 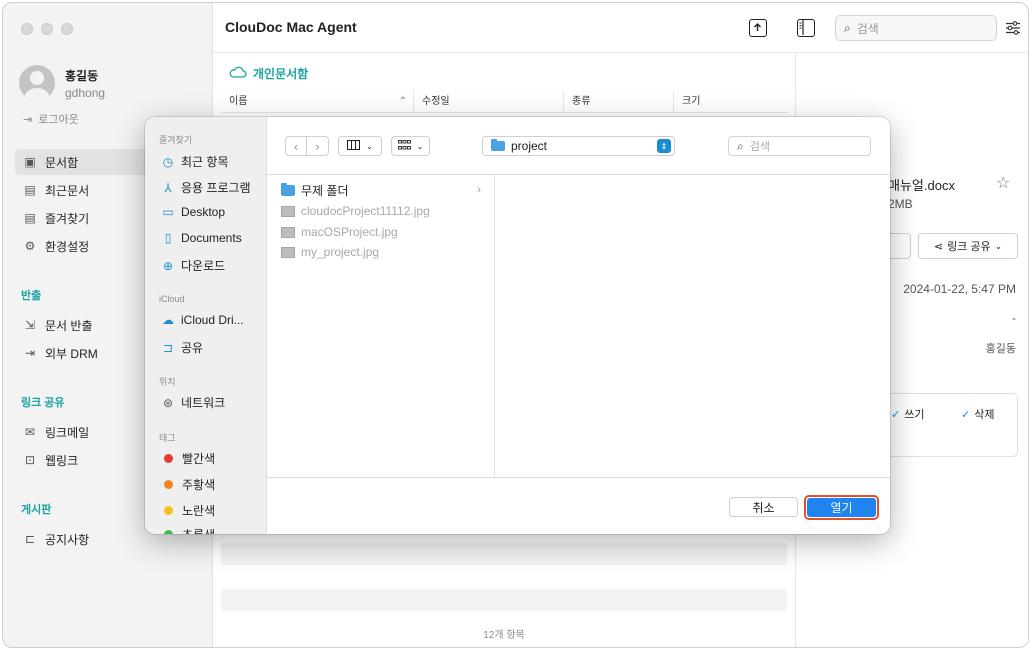 I want to click on clock-icon: ◷, so click(x=168, y=161).